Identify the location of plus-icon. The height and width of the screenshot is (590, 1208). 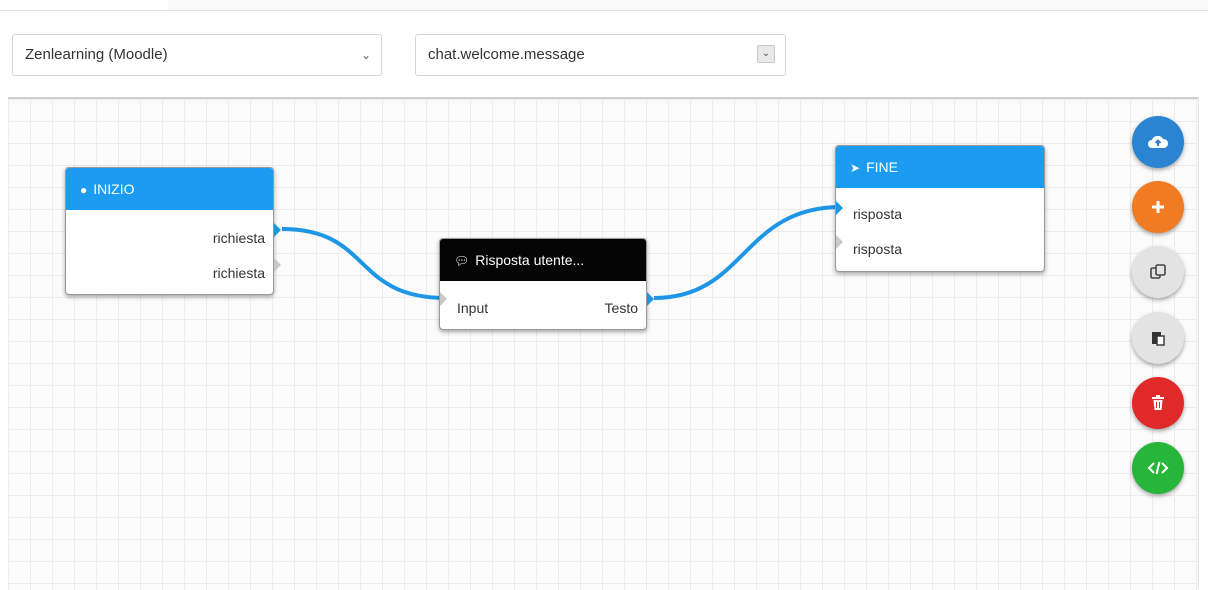
(1158, 206).